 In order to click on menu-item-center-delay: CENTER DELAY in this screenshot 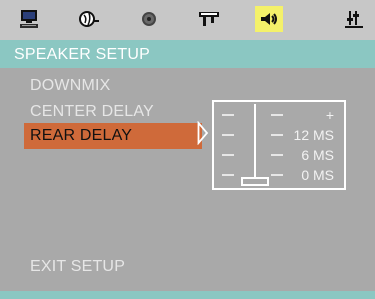, I will do `click(92, 112)`.